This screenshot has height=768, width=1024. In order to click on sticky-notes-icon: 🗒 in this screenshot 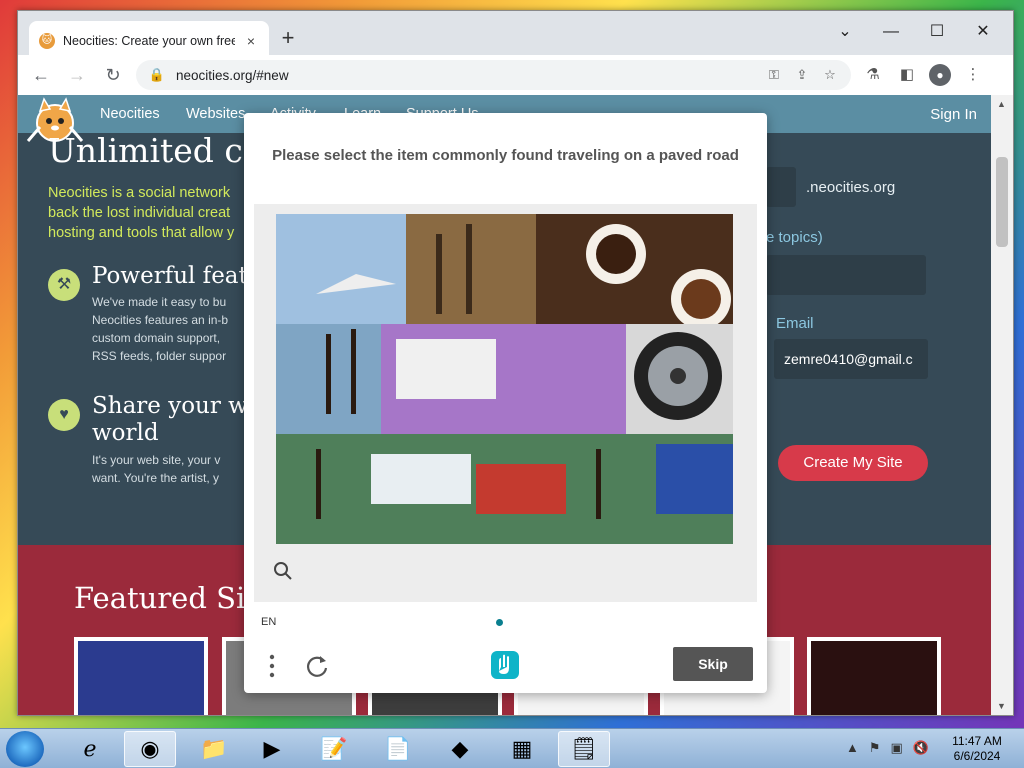, I will do `click(584, 749)`.